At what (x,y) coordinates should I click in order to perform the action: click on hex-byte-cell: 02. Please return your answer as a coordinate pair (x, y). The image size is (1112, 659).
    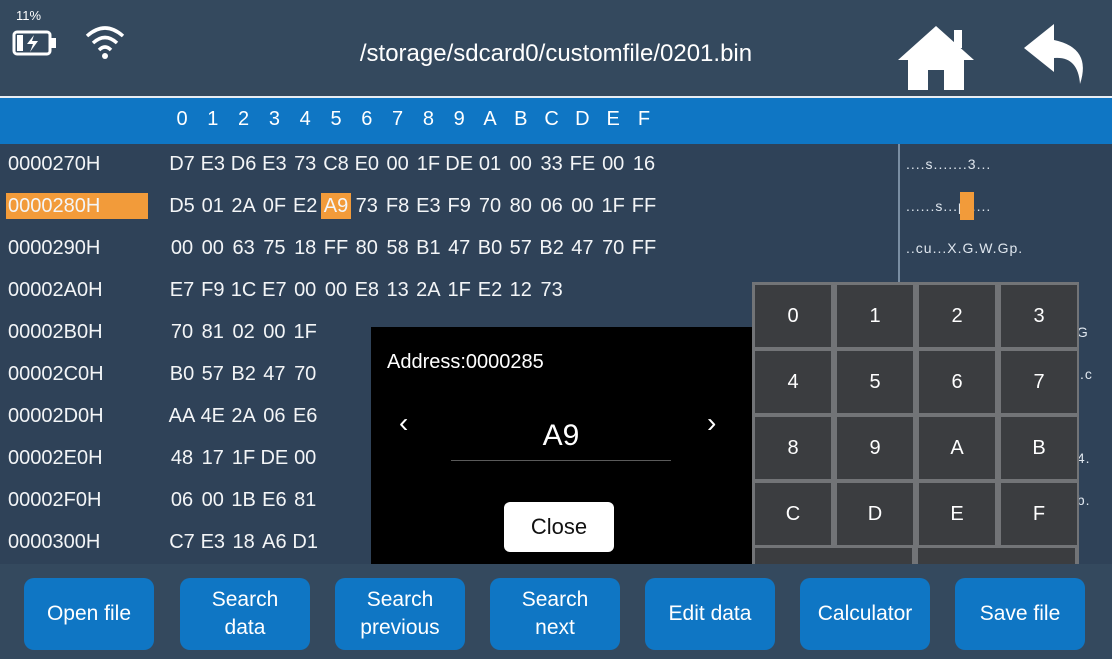
    Looking at the image, I should click on (244, 332).